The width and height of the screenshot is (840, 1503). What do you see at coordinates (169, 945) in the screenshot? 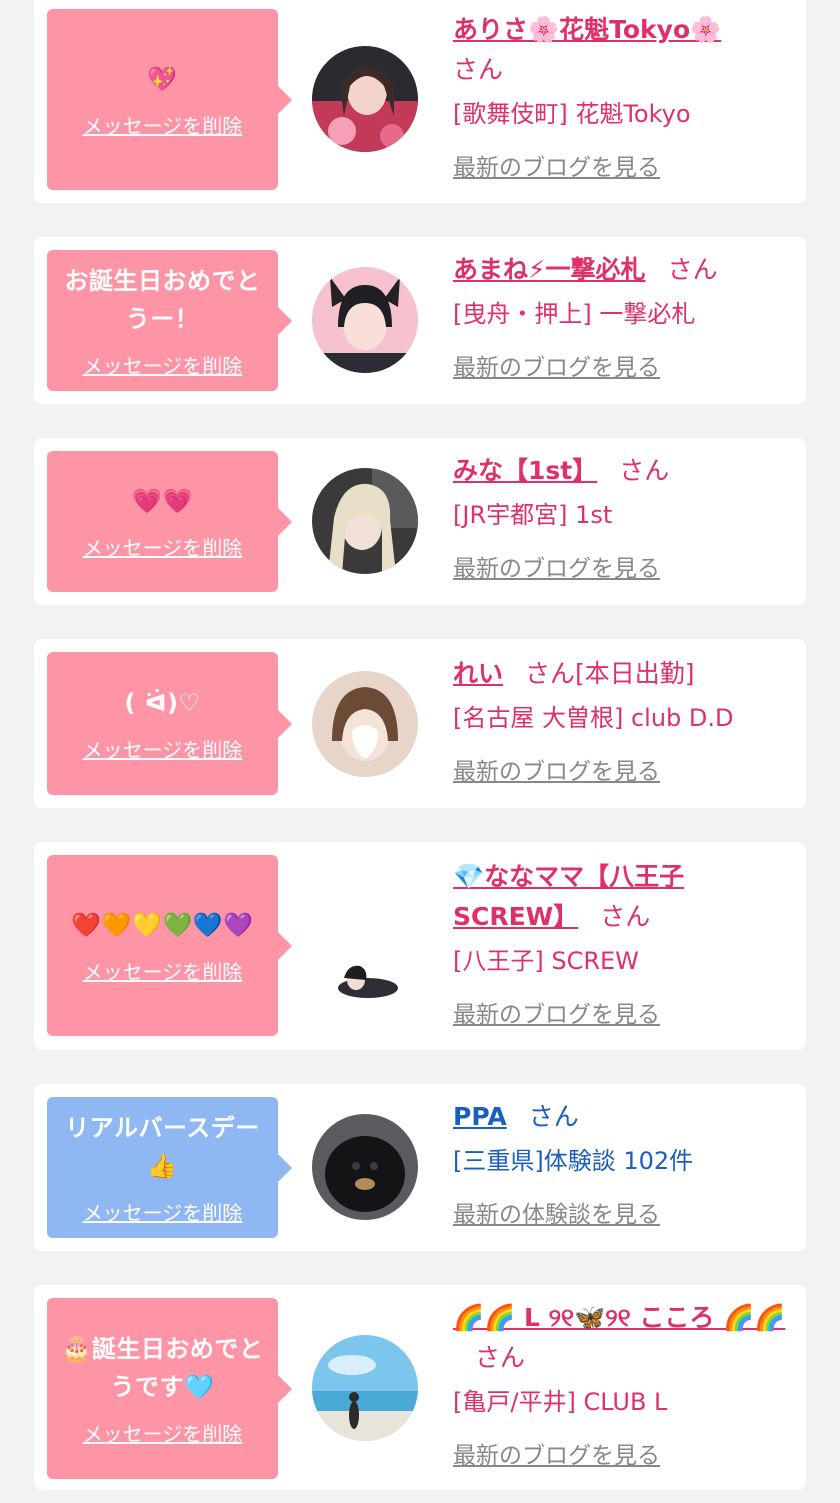
I see `message-bubble: ❤️🧡💛💚💙💜 メッセージを削除` at bounding box center [169, 945].